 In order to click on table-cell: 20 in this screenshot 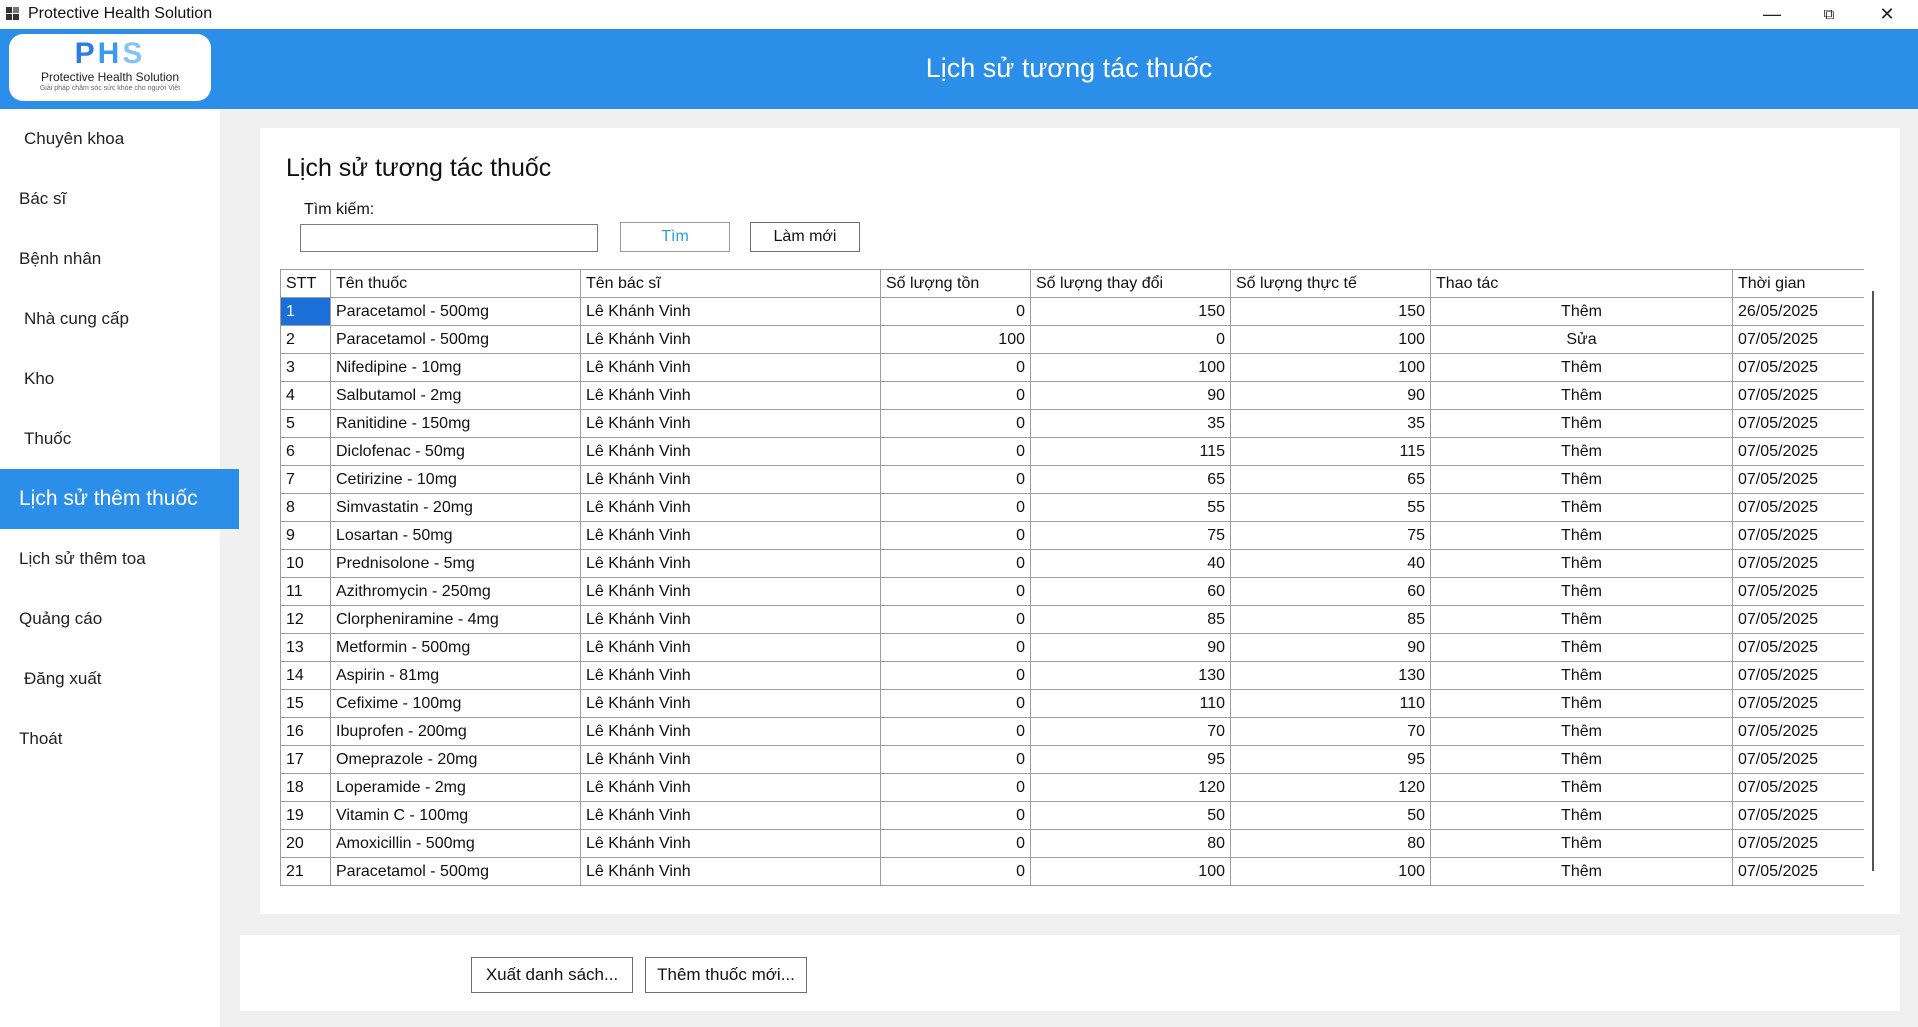, I will do `click(305, 843)`.